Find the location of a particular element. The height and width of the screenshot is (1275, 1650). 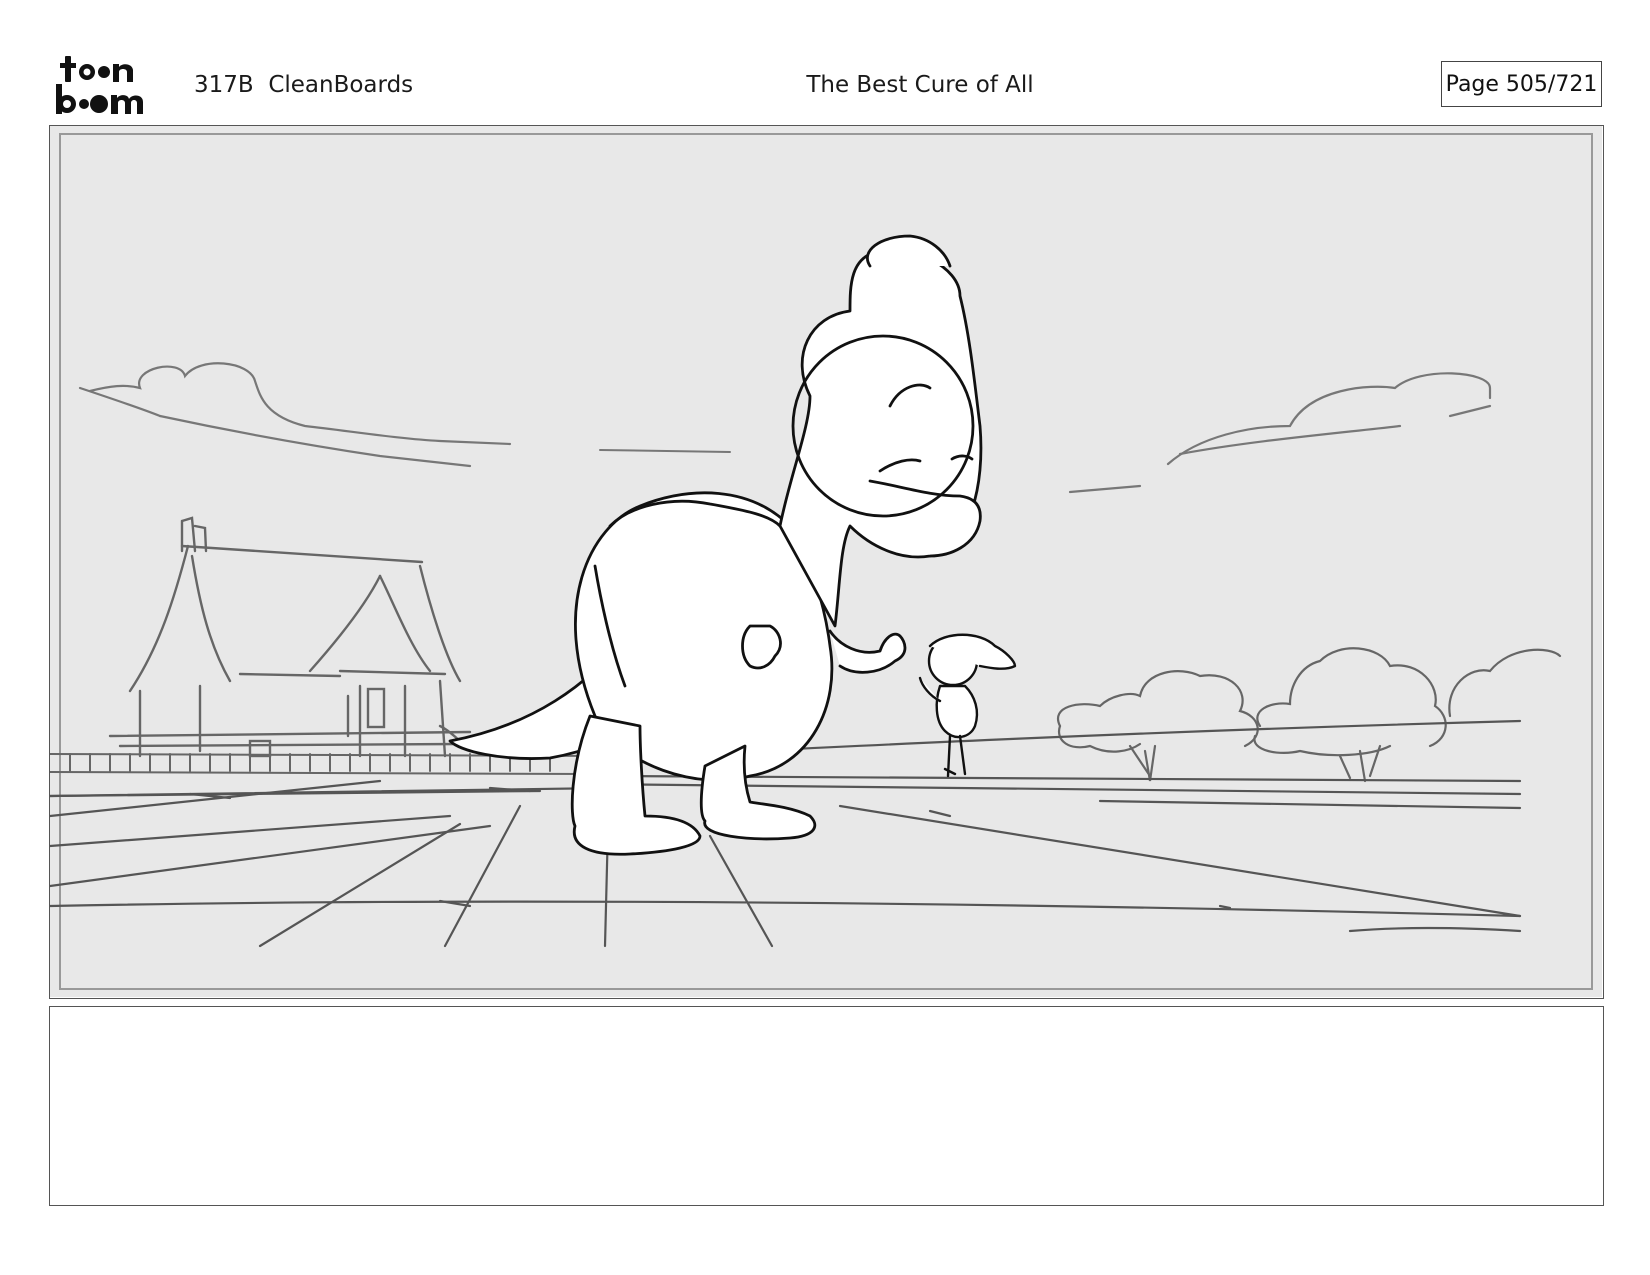

document-title: The Best Cure of All is located at coordinates (825, 85).